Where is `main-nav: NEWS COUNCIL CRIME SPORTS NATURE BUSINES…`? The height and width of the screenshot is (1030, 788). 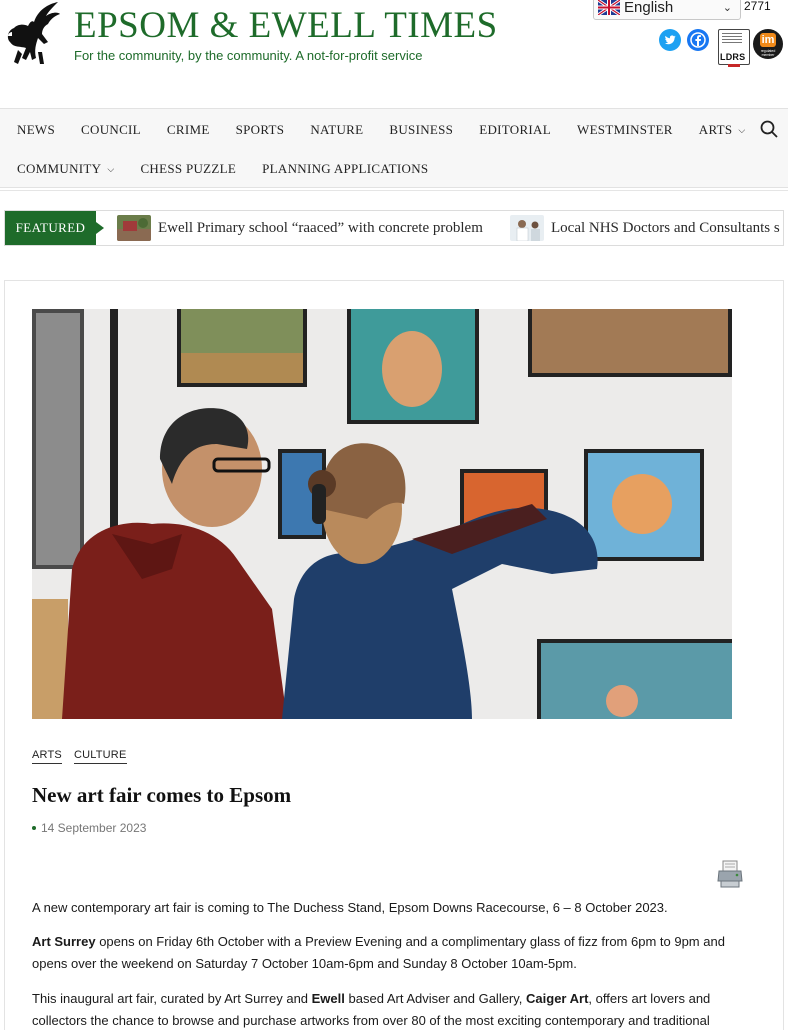 main-nav: NEWS COUNCIL CRIME SPORTS NATURE BUSINES… is located at coordinates (394, 148).